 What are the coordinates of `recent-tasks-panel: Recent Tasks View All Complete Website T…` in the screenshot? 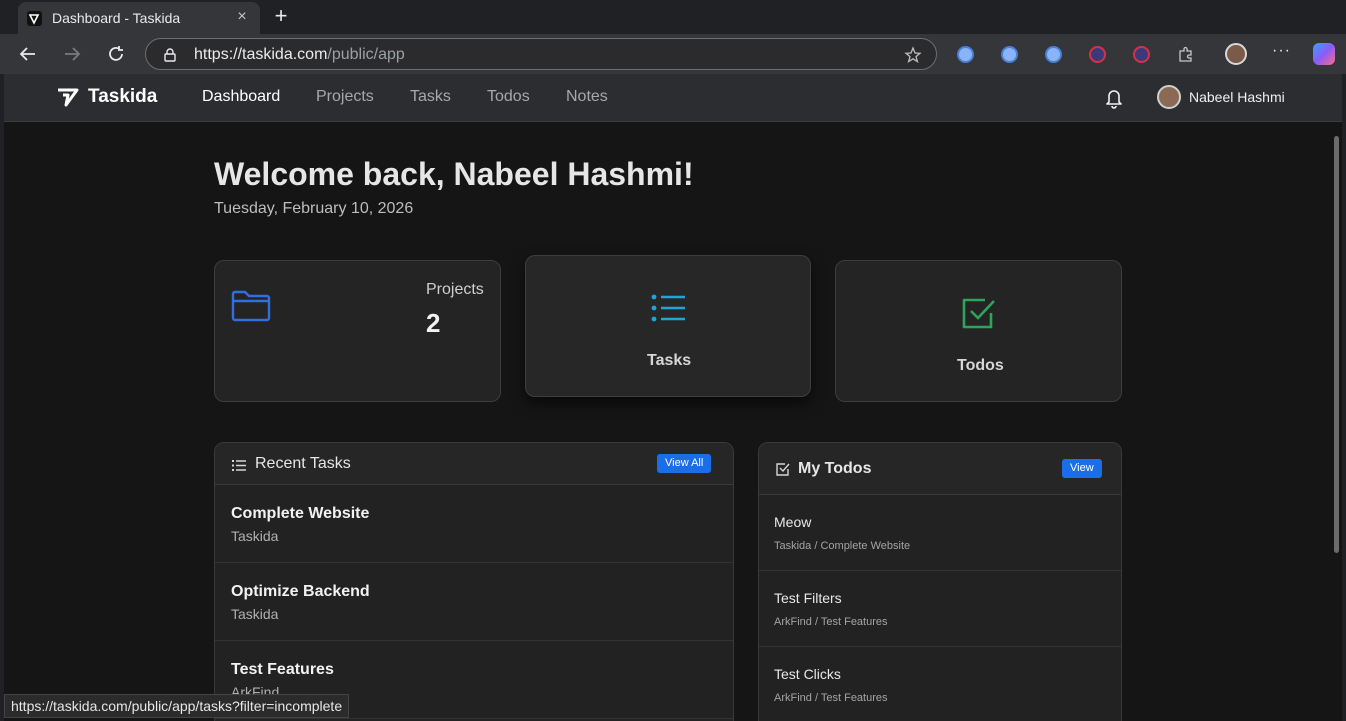 It's located at (474, 581).